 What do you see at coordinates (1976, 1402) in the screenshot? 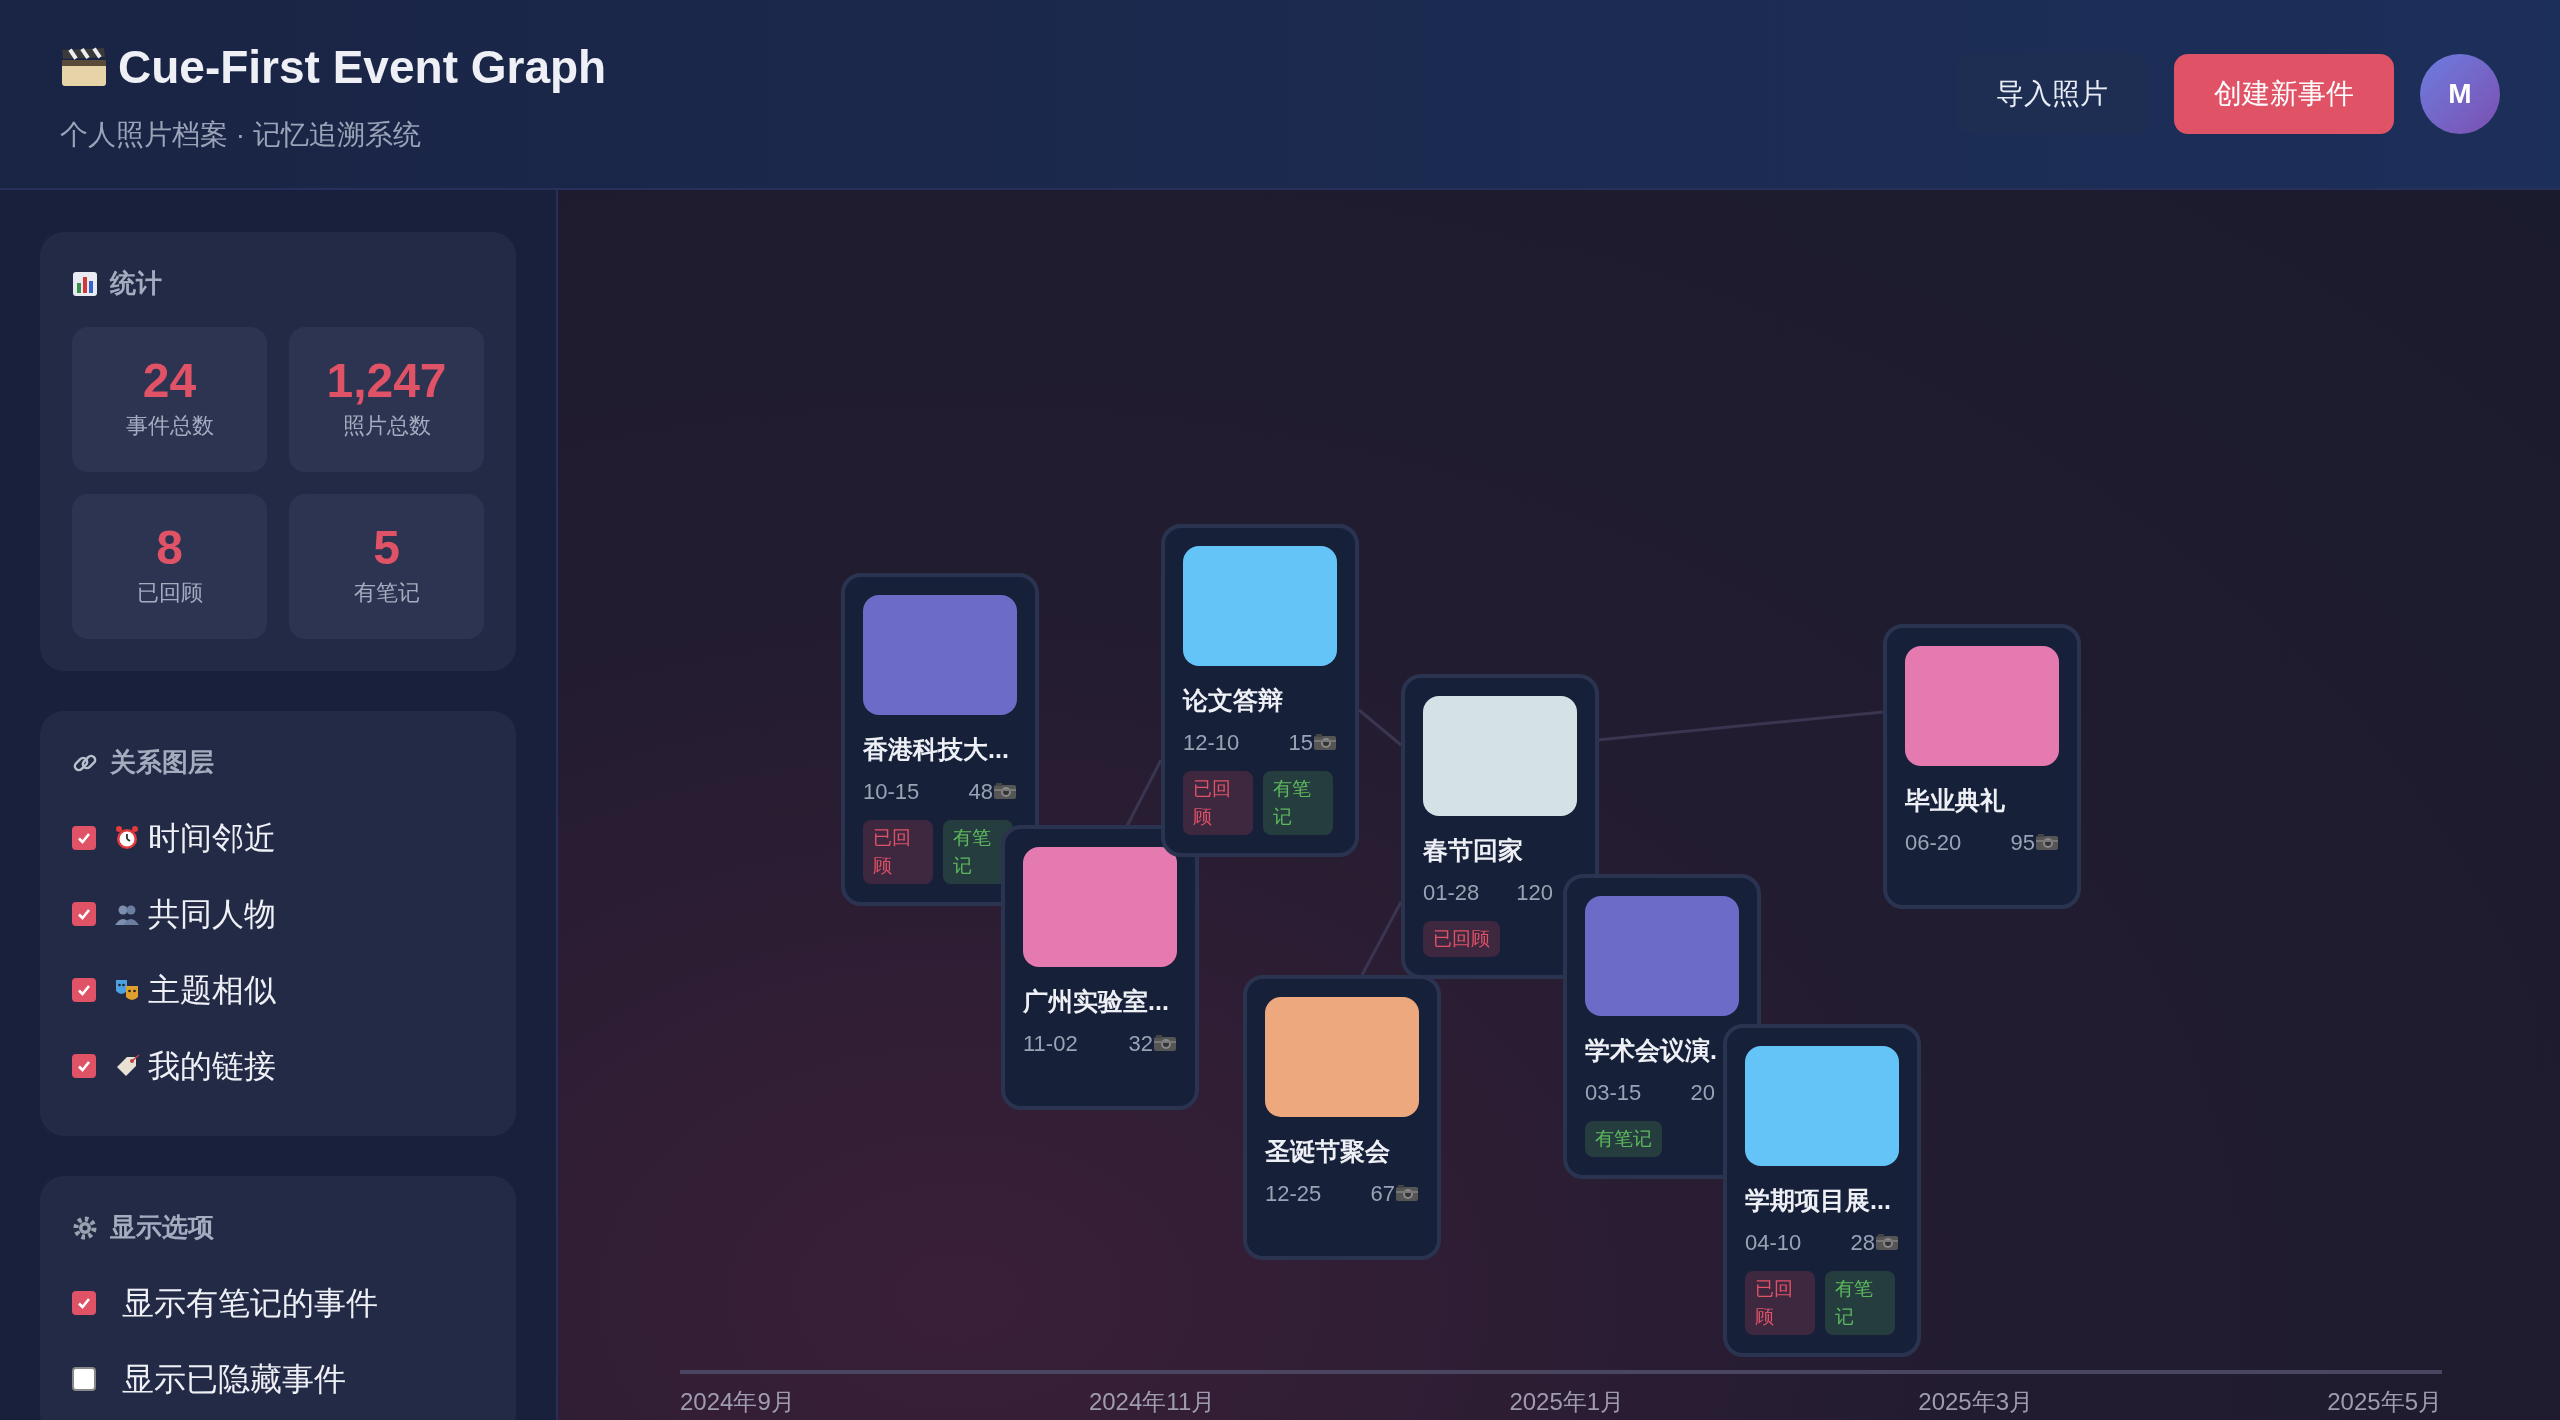
I see `axis-label: 2025年3月` at bounding box center [1976, 1402].